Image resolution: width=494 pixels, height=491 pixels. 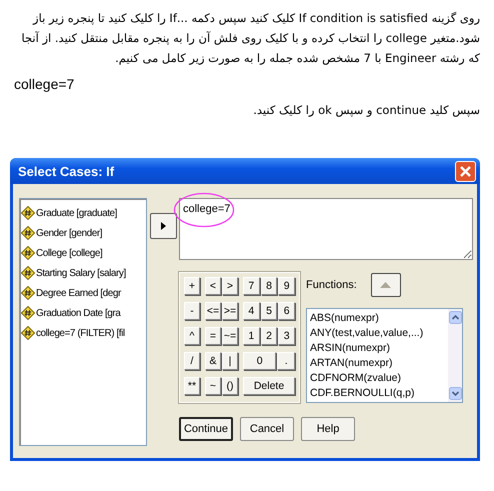 What do you see at coordinates (192, 311) in the screenshot?
I see `keypad-key: -` at bounding box center [192, 311].